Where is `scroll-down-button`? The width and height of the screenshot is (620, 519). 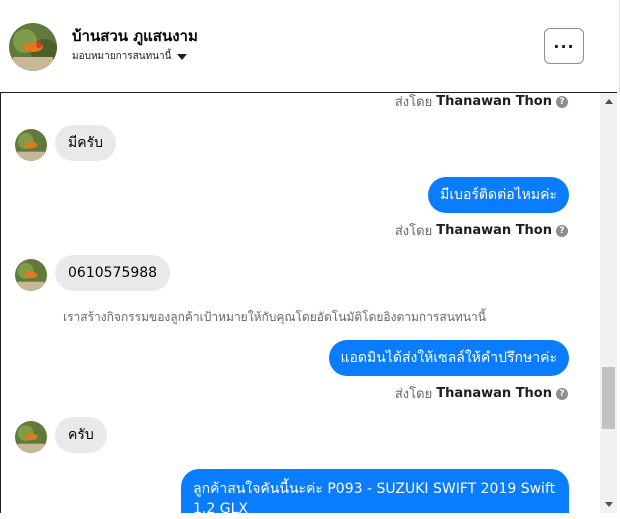
scroll-down-button is located at coordinates (608, 504).